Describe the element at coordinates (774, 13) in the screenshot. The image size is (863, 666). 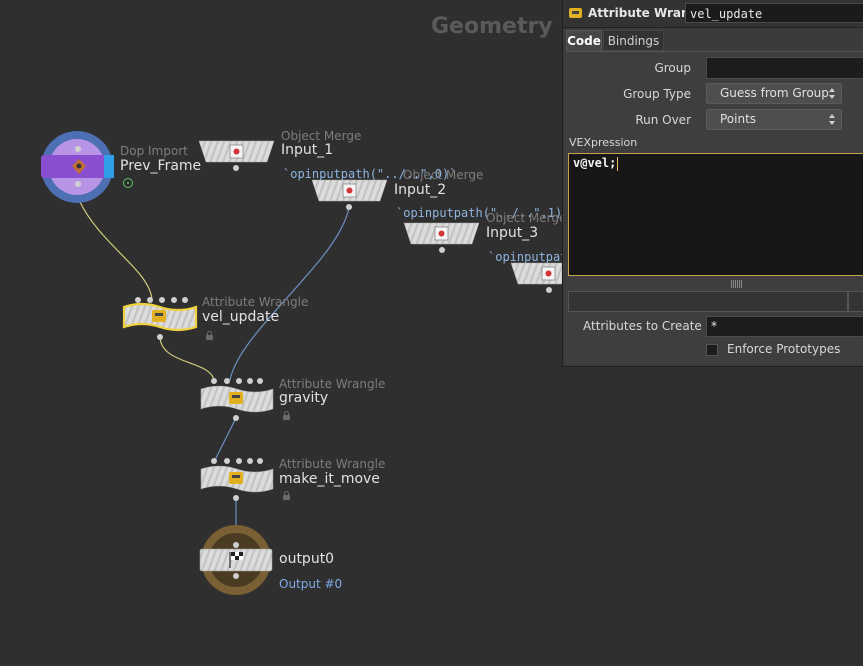
I see `node-name-field: vel_update` at that location.